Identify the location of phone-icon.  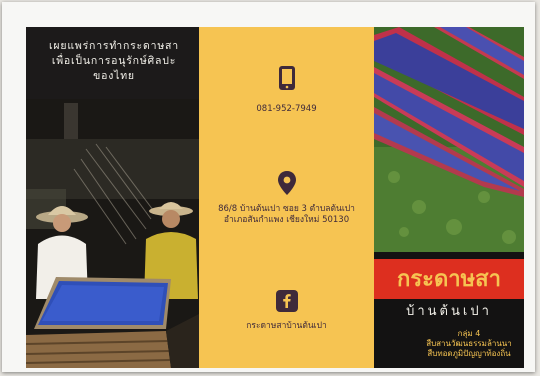
(286, 80).